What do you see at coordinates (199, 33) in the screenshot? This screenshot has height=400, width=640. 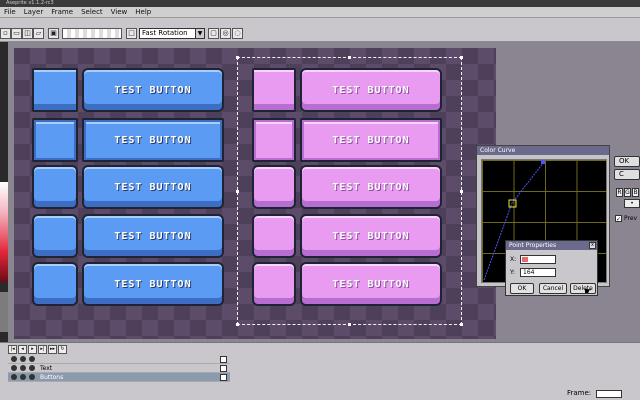 I see `chevron-down-icon: ▼` at bounding box center [199, 33].